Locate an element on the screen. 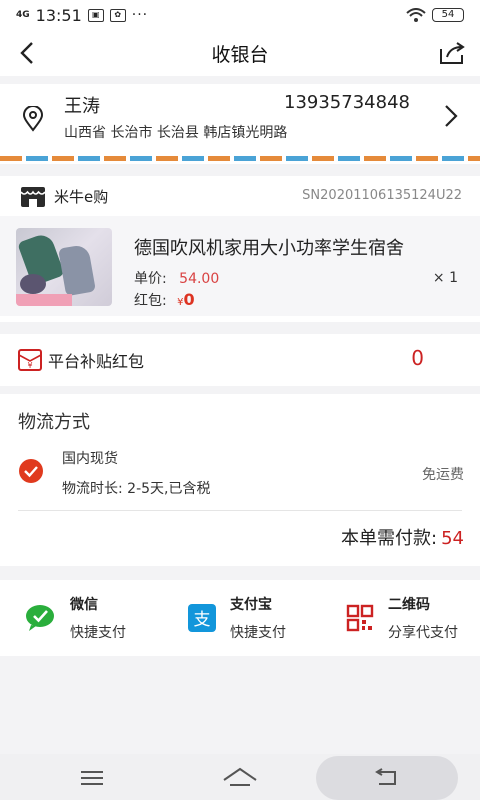  product-title: 德国吹风机家用大小功率学生宿舍 is located at coordinates (269, 248).